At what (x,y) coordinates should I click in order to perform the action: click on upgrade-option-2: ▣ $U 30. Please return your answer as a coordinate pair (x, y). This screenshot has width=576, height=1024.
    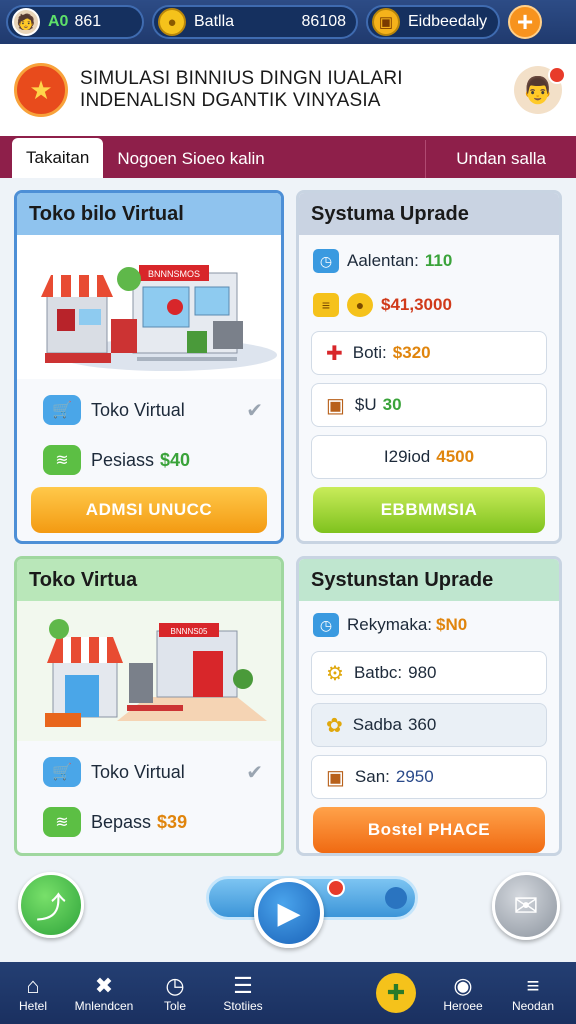
    Looking at the image, I should click on (429, 405).